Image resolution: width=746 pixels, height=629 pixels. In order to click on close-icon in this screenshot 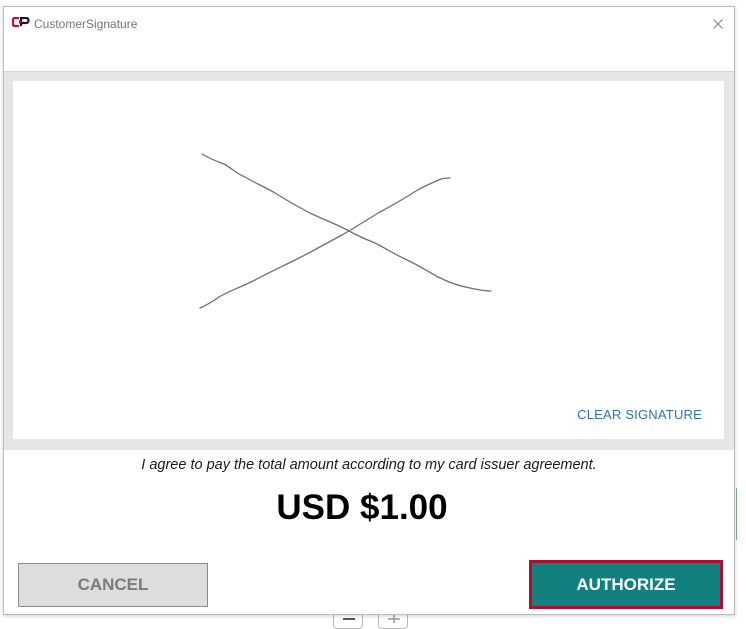, I will do `click(718, 24)`.